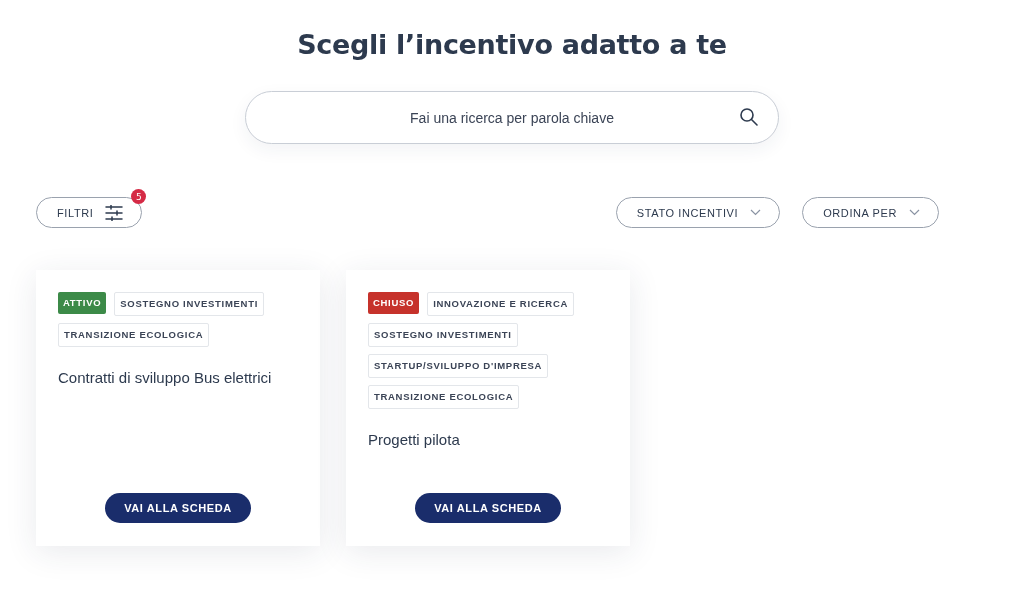  Describe the element at coordinates (501, 304) in the screenshot. I see `category-tag: INNOVAZIONE E RICERCA` at that location.